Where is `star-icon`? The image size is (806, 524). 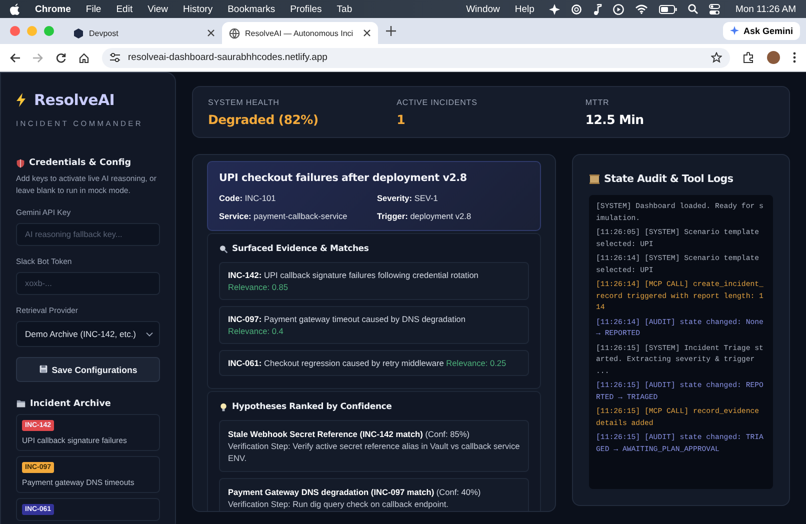
star-icon is located at coordinates (716, 57).